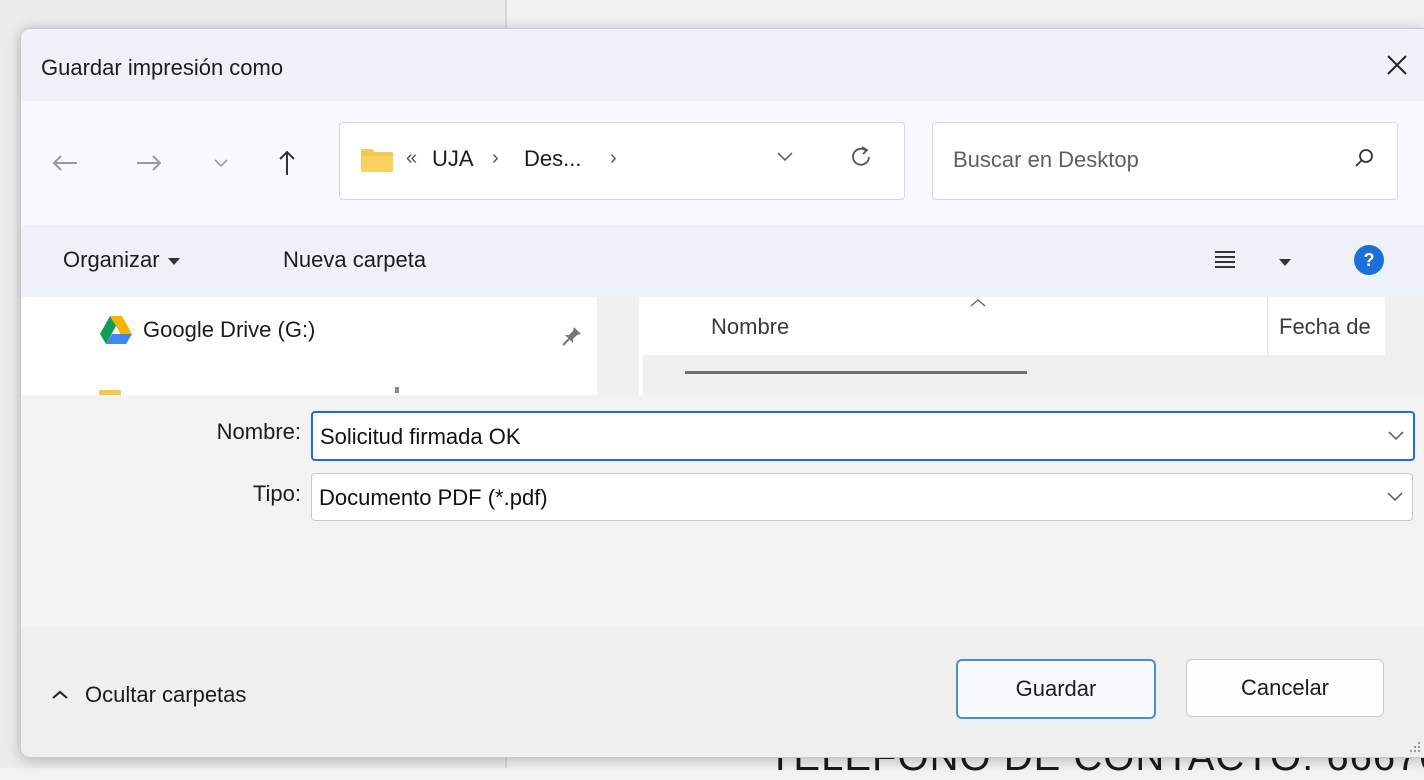  I want to click on nav-item-google-drive: Google Drive (G:), so click(207, 330).